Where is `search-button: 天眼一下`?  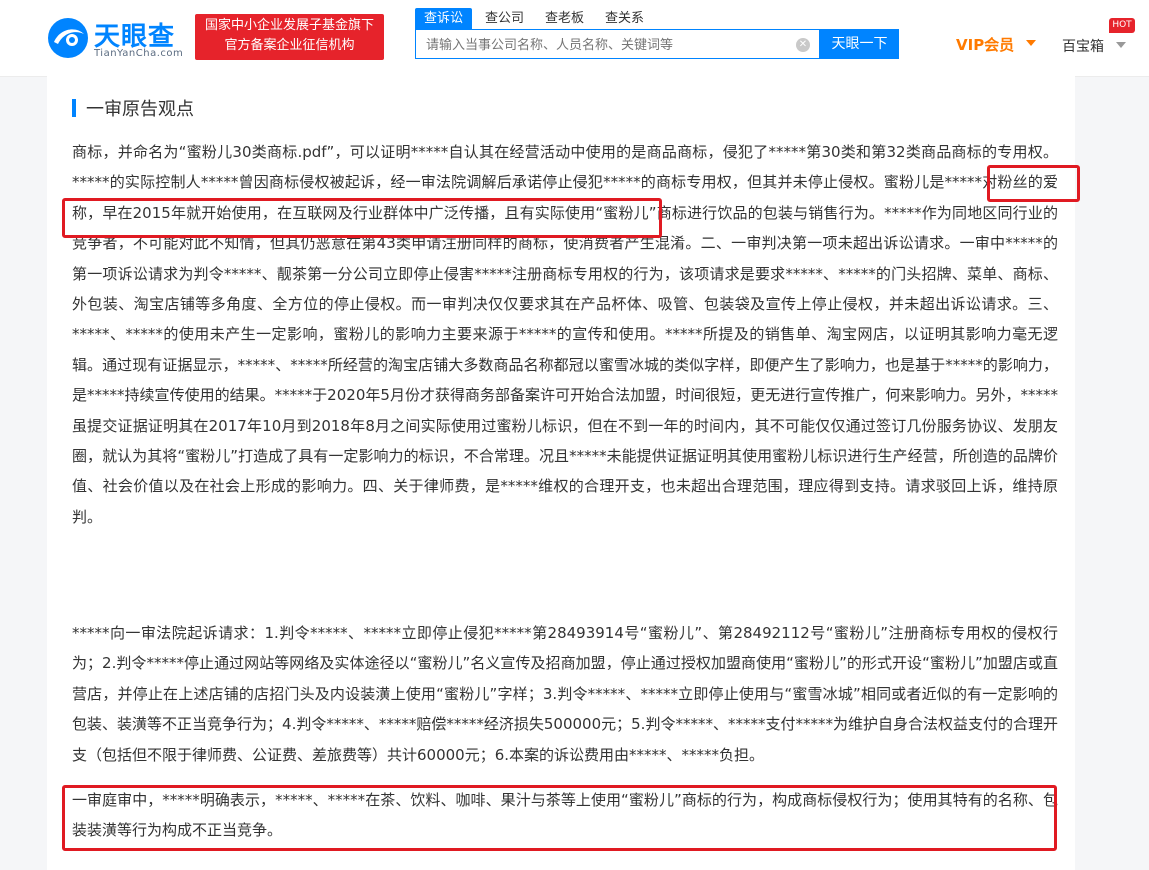
search-button: 天眼一下 is located at coordinates (859, 44).